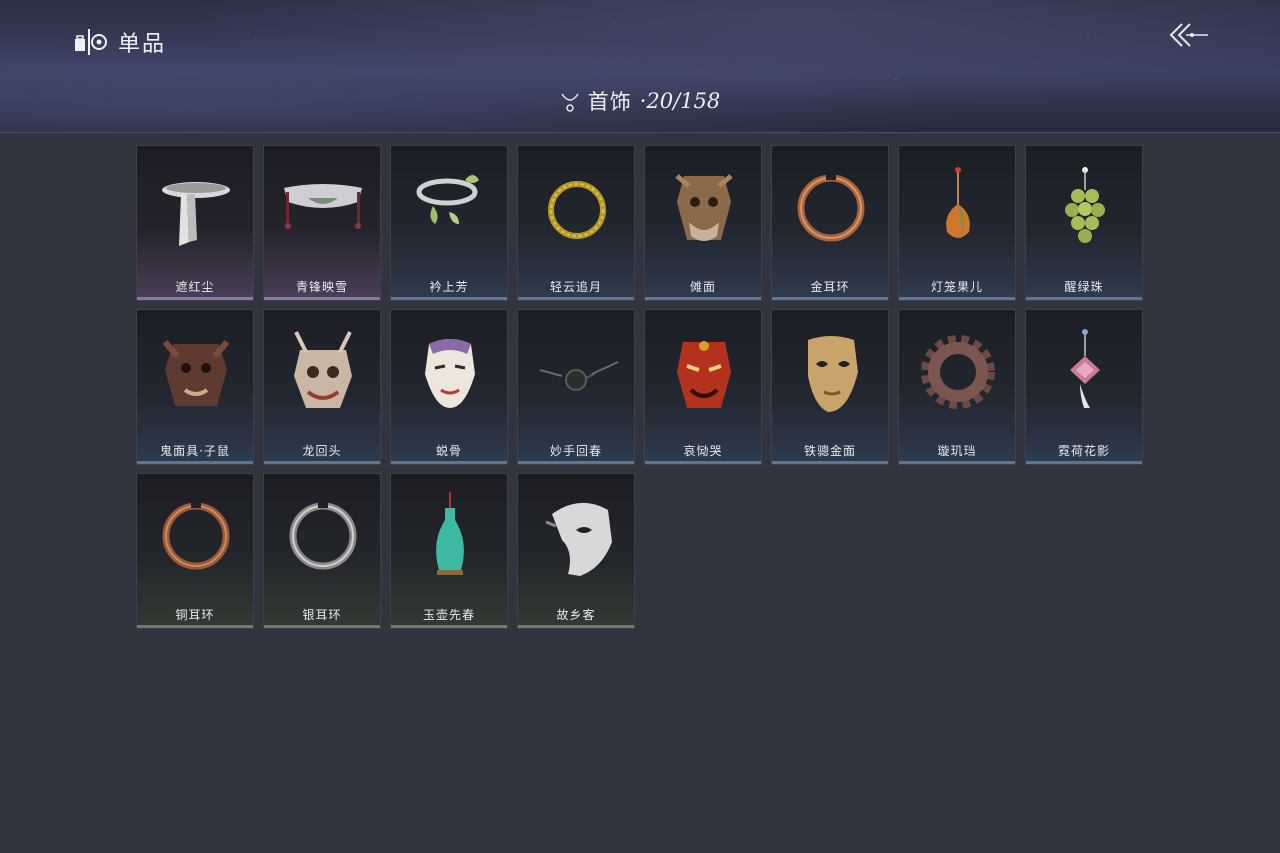 This screenshot has height=853, width=1280. Describe the element at coordinates (322, 615) in the screenshot. I see `item-label: 银耳环` at that location.